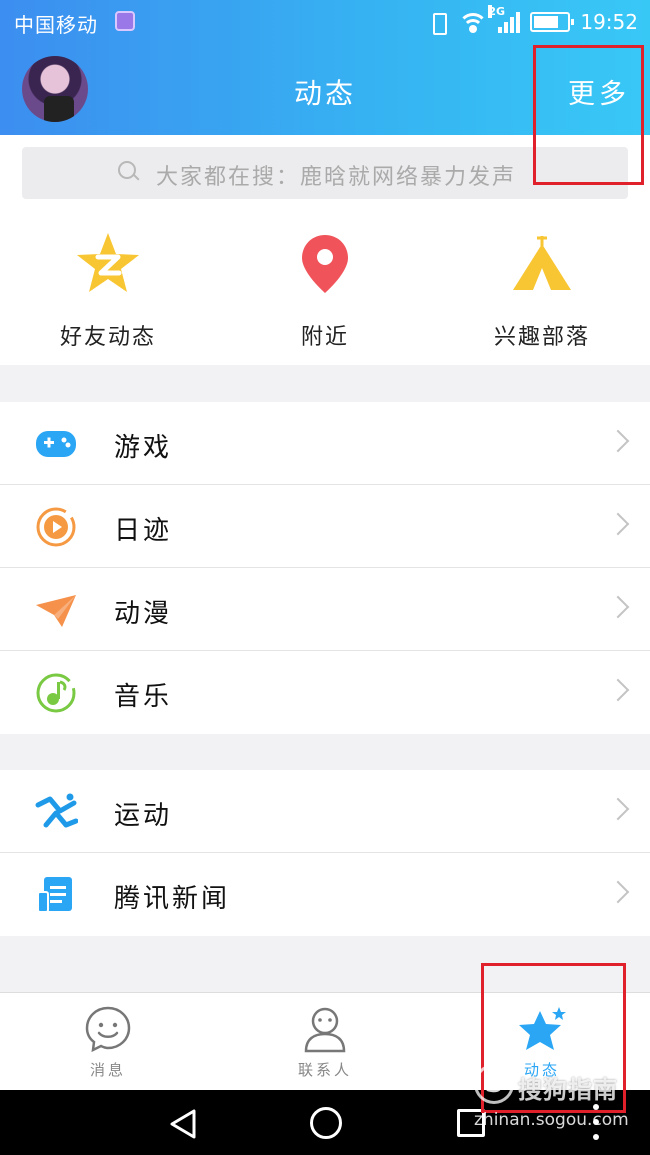 The width and height of the screenshot is (650, 1155). I want to click on news-icon, so click(56, 895).